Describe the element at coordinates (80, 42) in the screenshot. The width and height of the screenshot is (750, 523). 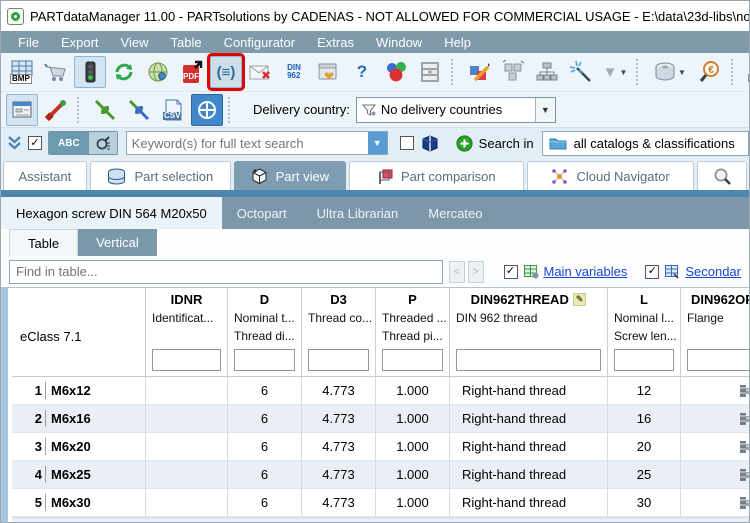
I see `menu-export: Export` at that location.